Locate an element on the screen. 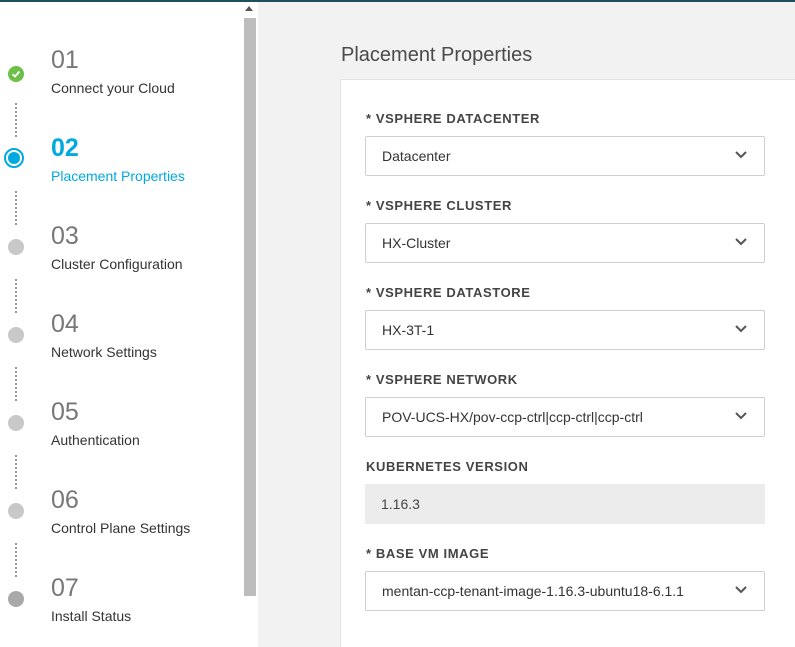 The image size is (795, 647). step-complete-icon is located at coordinates (16, 74).